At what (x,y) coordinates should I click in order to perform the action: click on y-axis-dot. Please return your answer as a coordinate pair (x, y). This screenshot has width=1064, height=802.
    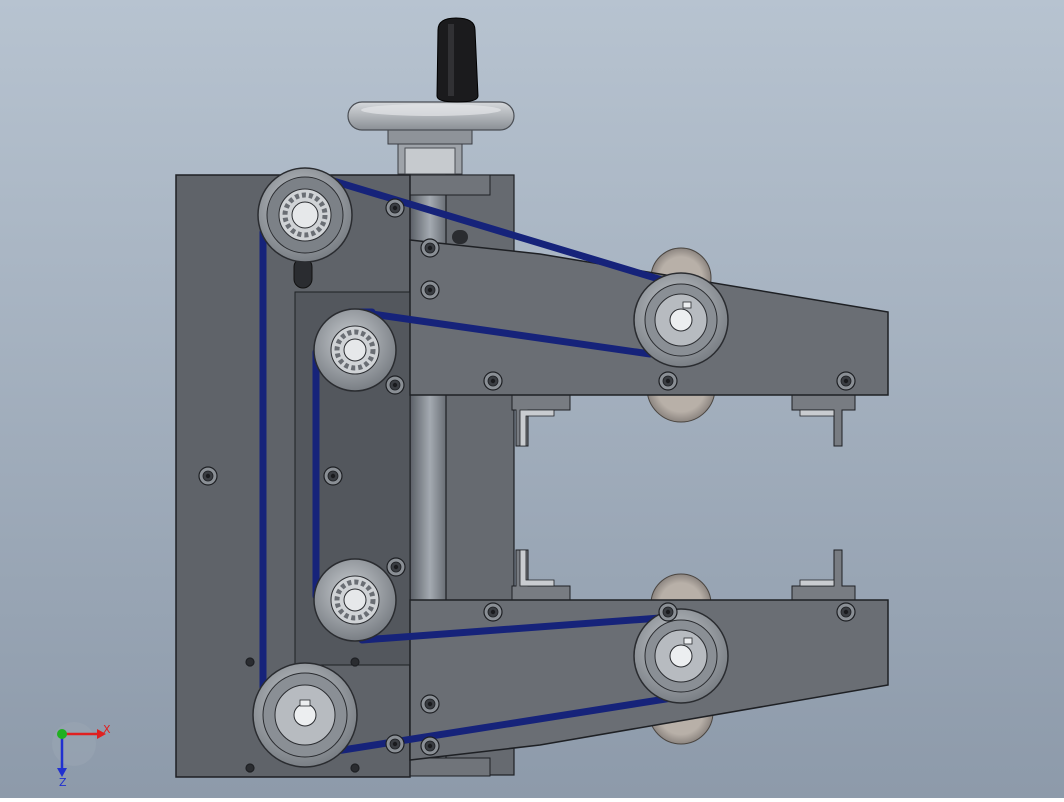
    Looking at the image, I should click on (62, 734).